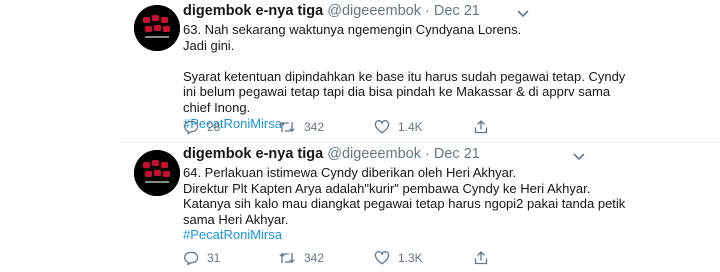  Describe the element at coordinates (214, 258) in the screenshot. I see `reply-count: 31` at that location.